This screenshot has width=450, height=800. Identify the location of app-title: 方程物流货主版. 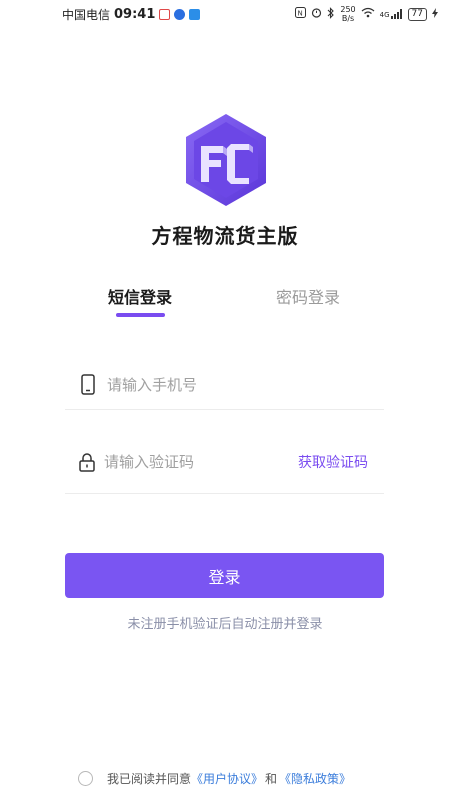
(225, 236).